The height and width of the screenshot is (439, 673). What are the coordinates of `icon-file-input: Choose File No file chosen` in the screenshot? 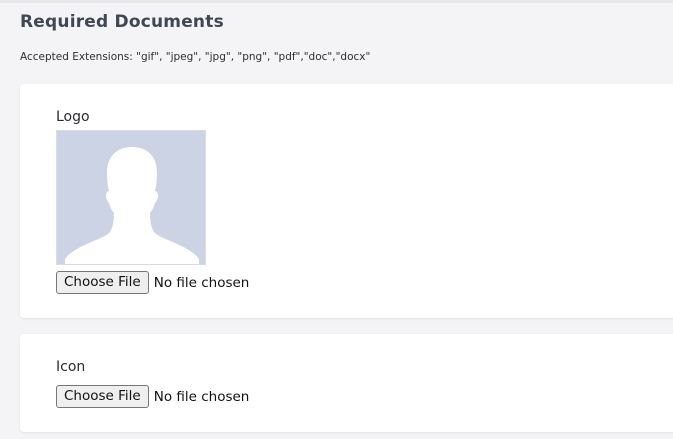 It's located at (152, 396).